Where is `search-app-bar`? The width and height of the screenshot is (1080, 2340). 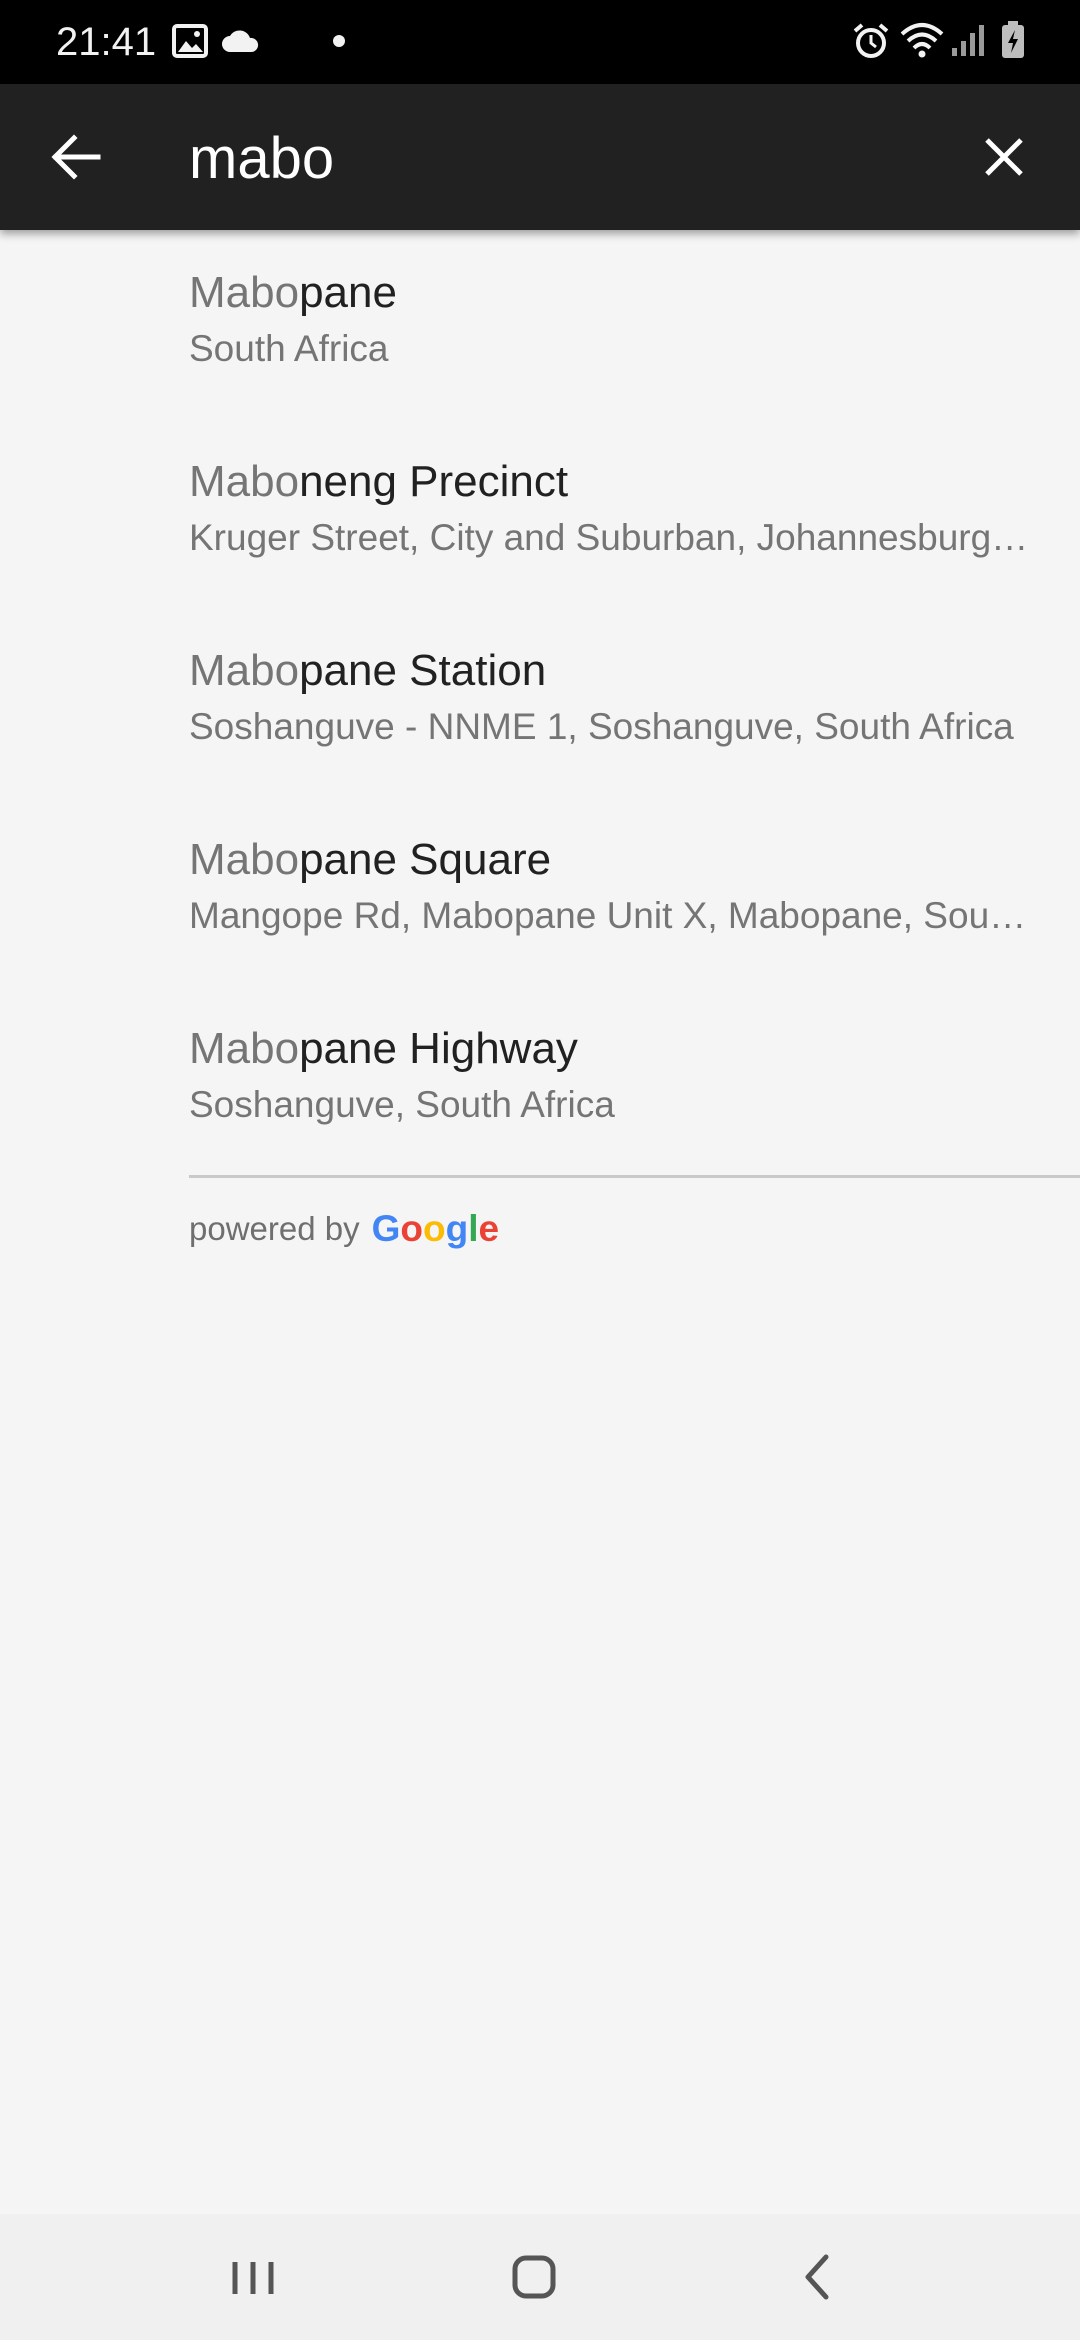
search-app-bar is located at coordinates (540, 157).